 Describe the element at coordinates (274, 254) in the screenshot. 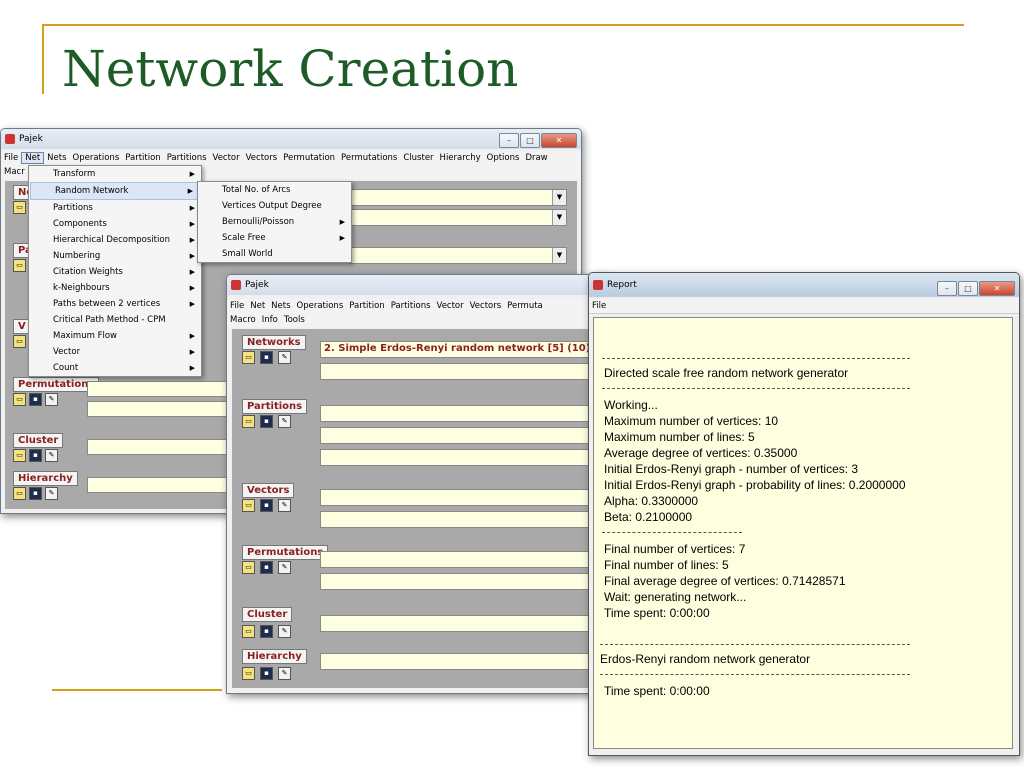

I see `submenu-item-small-world: Small World` at that location.